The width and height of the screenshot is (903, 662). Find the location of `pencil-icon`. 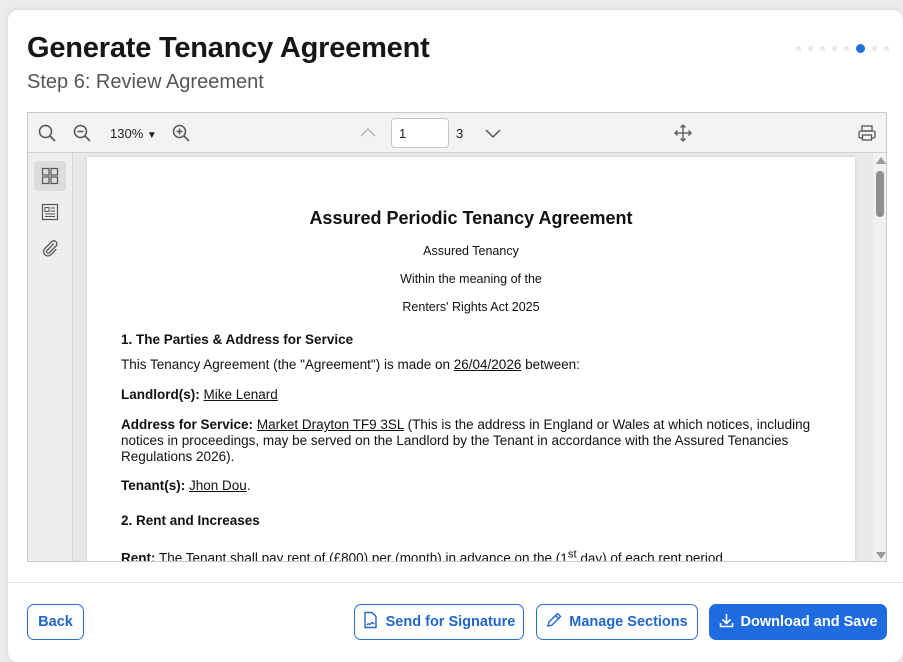

pencil-icon is located at coordinates (554, 622).